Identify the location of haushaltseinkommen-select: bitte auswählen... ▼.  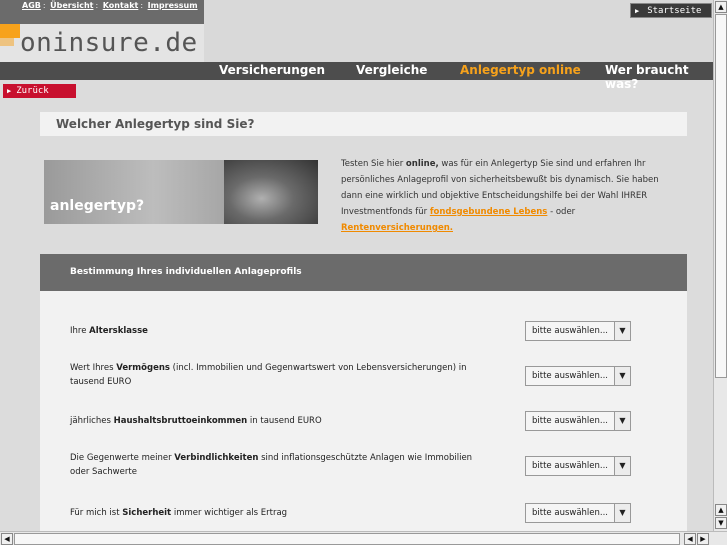
(578, 421).